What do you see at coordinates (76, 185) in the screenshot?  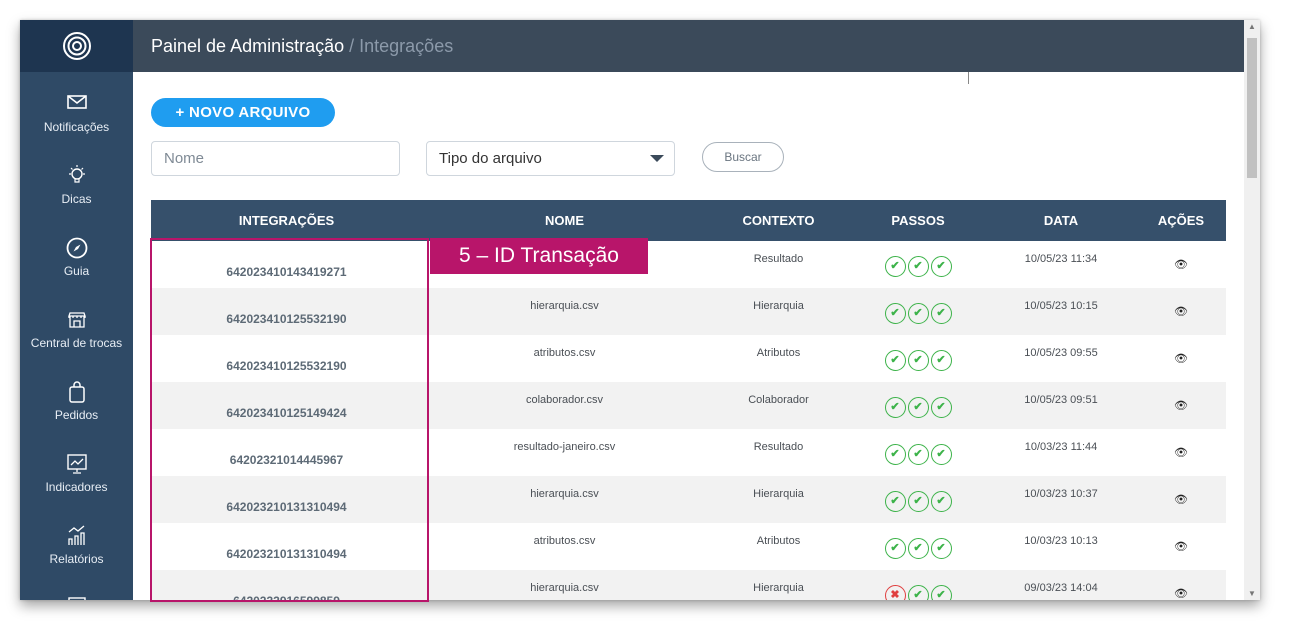 I see `sidebar-item-dicas: Dicas` at bounding box center [76, 185].